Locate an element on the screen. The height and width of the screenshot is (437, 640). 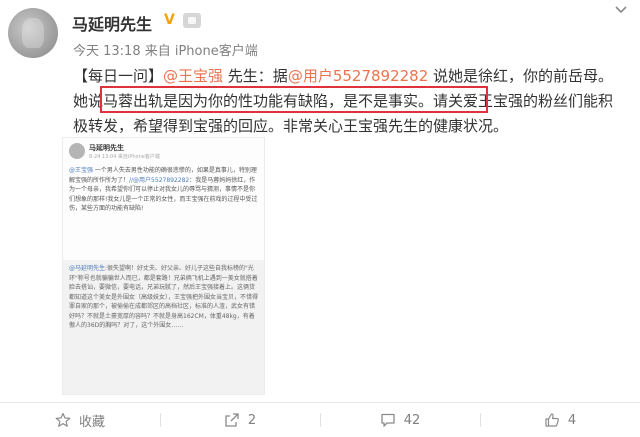
vip-badge-icon: V is located at coordinates (169, 20).